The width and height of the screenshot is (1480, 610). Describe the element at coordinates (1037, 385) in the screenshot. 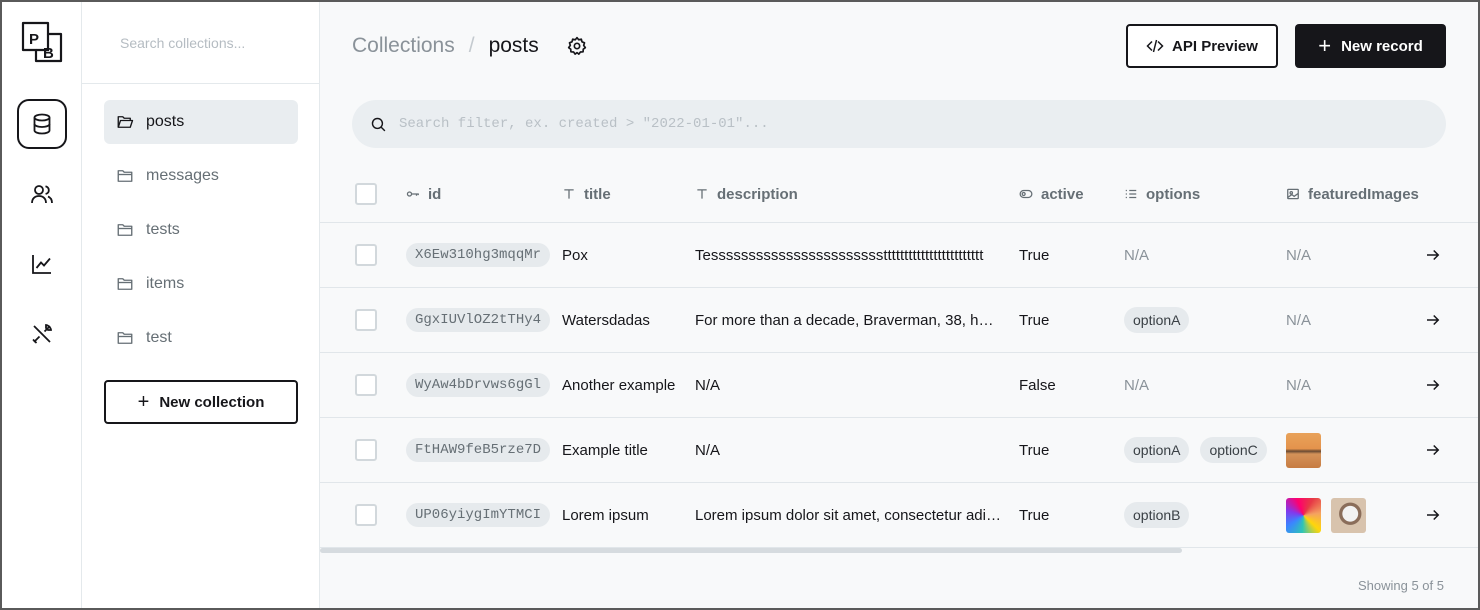

I see `record-active: False` at that location.